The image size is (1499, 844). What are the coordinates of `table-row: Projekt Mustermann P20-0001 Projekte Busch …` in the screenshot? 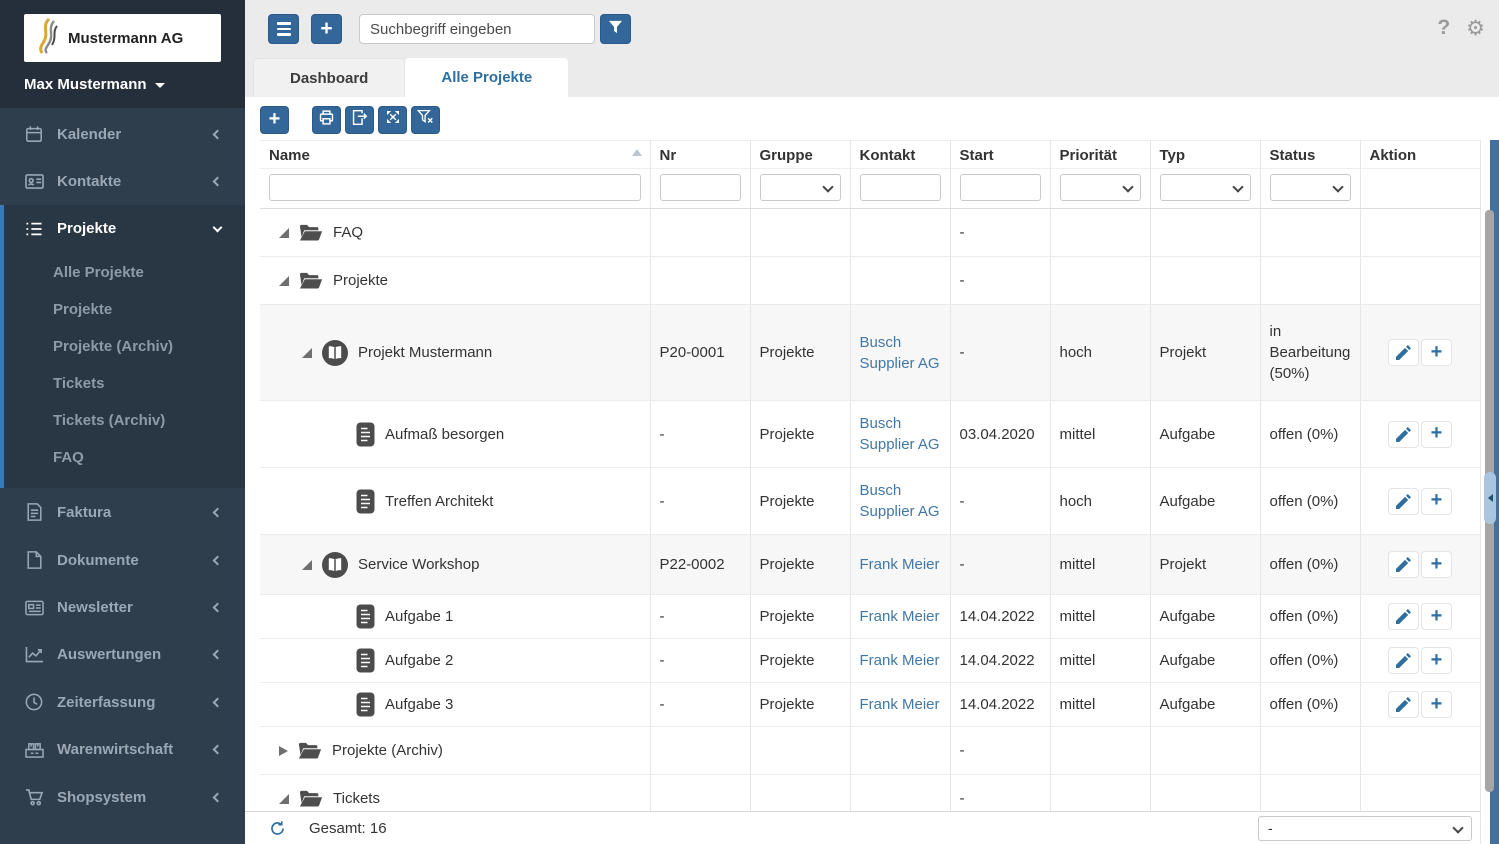 It's located at (870, 352).